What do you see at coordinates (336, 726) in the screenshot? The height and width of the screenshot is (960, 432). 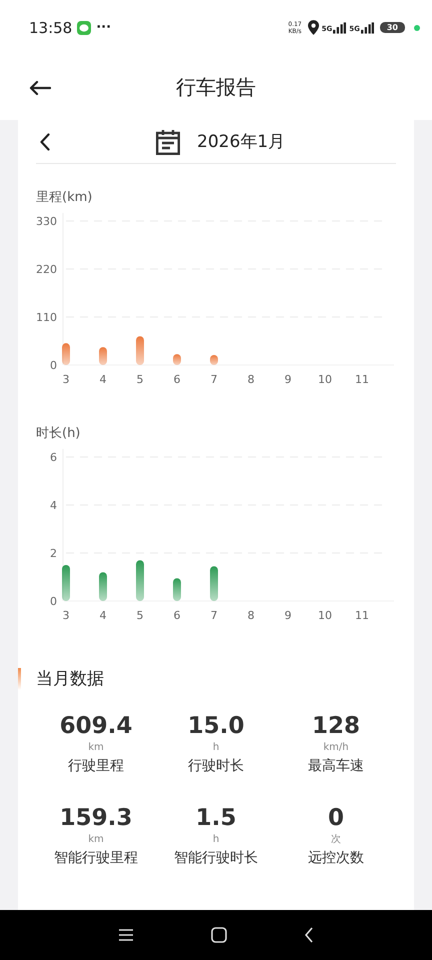 I see `stat-value: 128` at bounding box center [336, 726].